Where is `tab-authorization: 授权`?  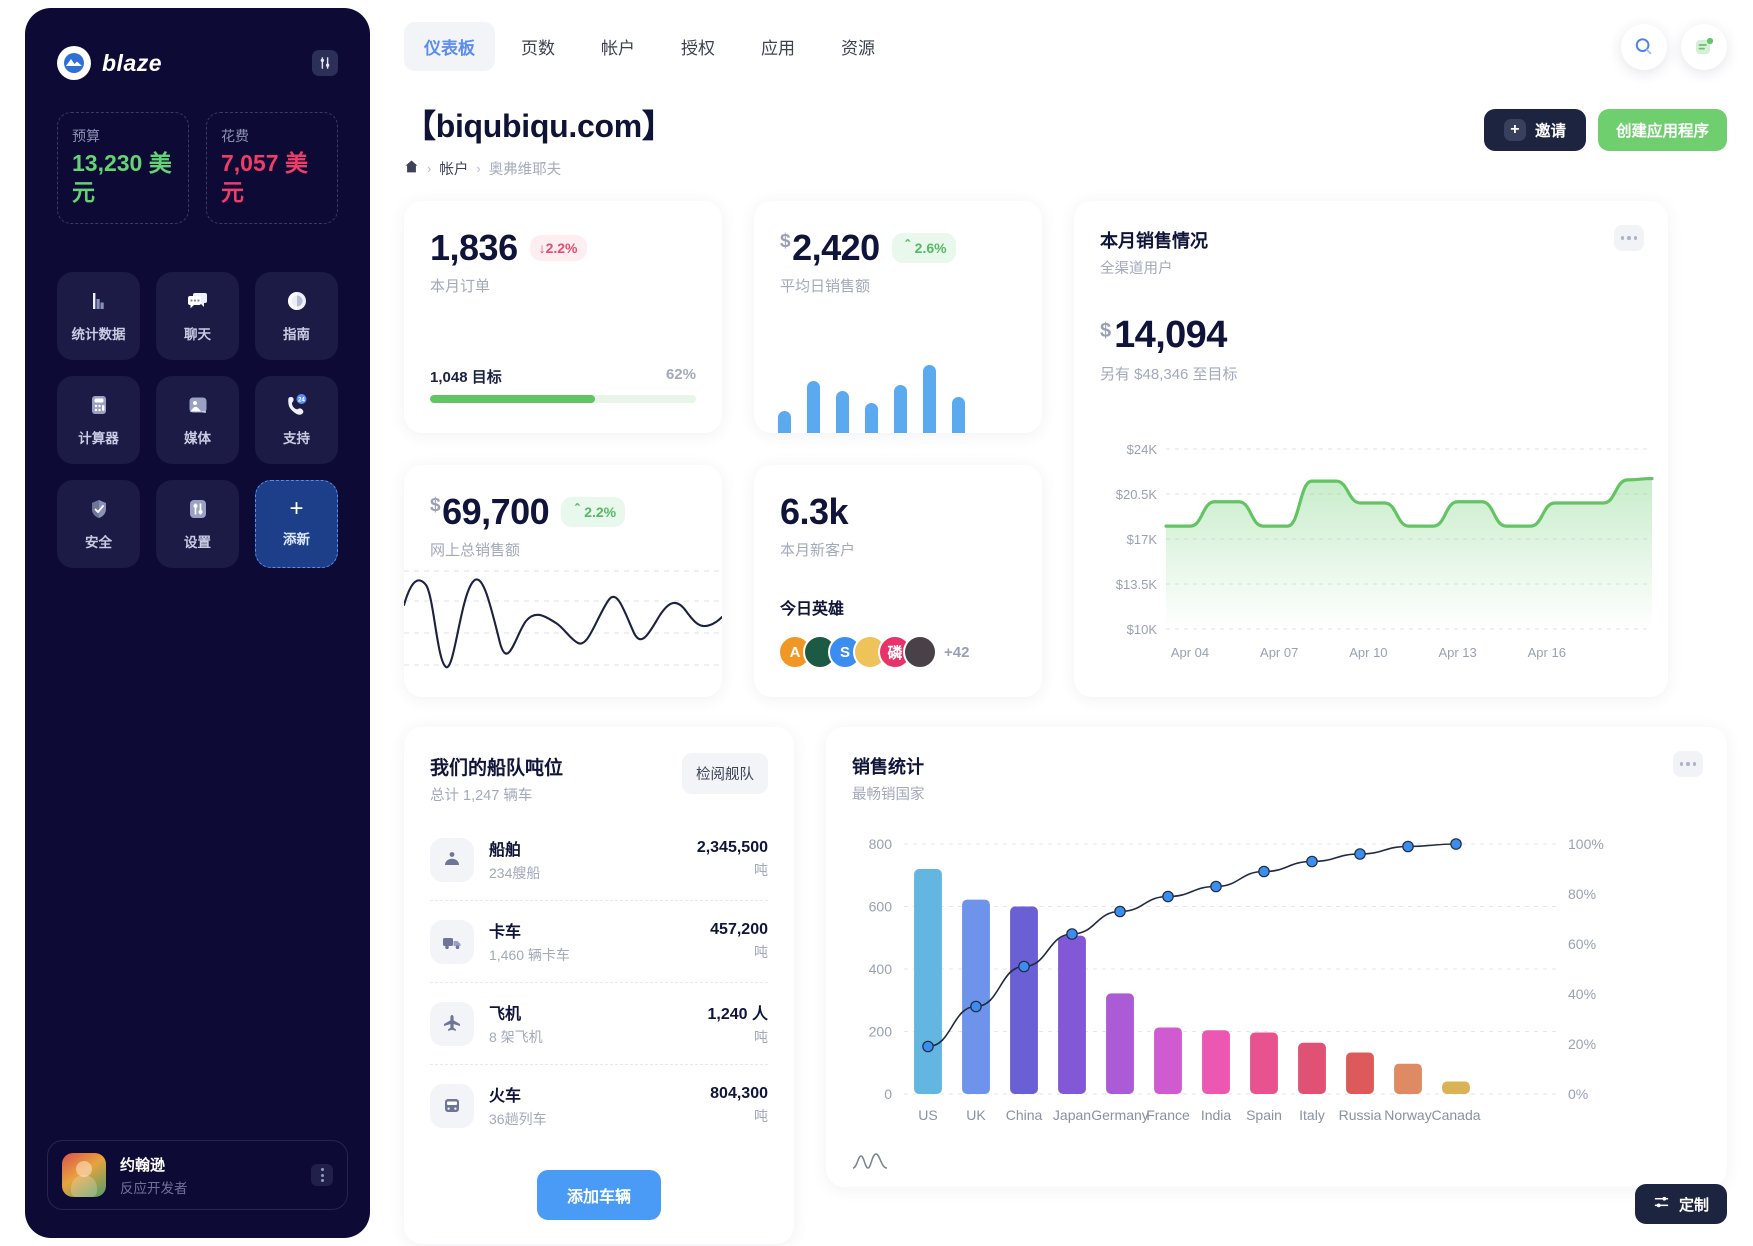 tab-authorization: 授权 is located at coordinates (698, 46).